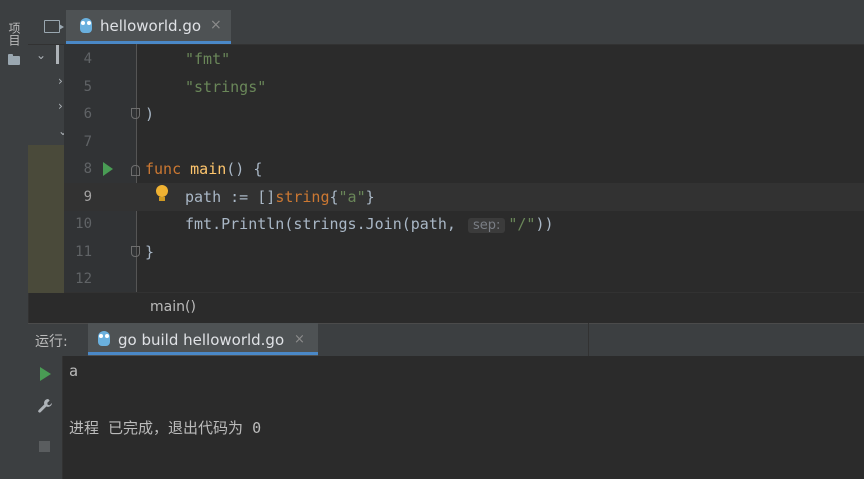  What do you see at coordinates (203, 353) in the screenshot?
I see `active-tab-indicator` at bounding box center [203, 353].